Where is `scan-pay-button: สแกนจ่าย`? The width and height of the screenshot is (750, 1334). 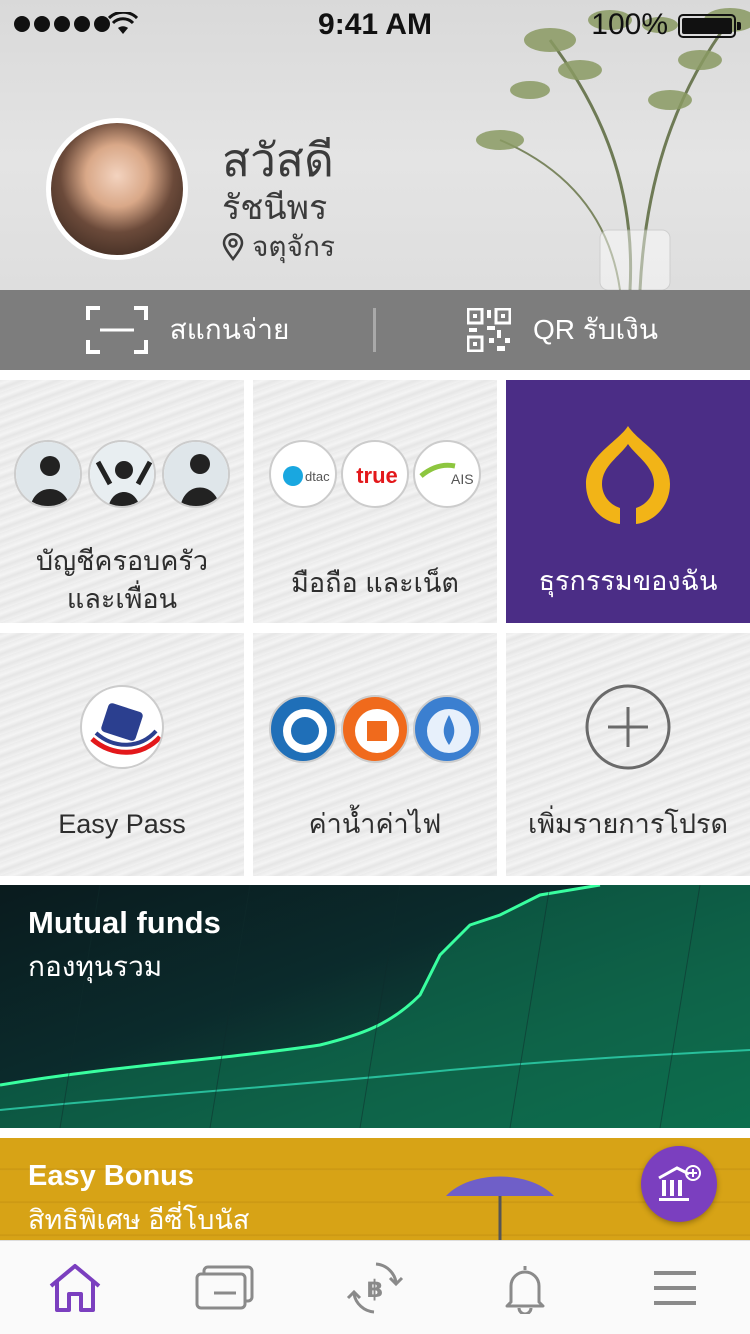
scan-pay-button: สแกนจ่าย is located at coordinates (187, 330).